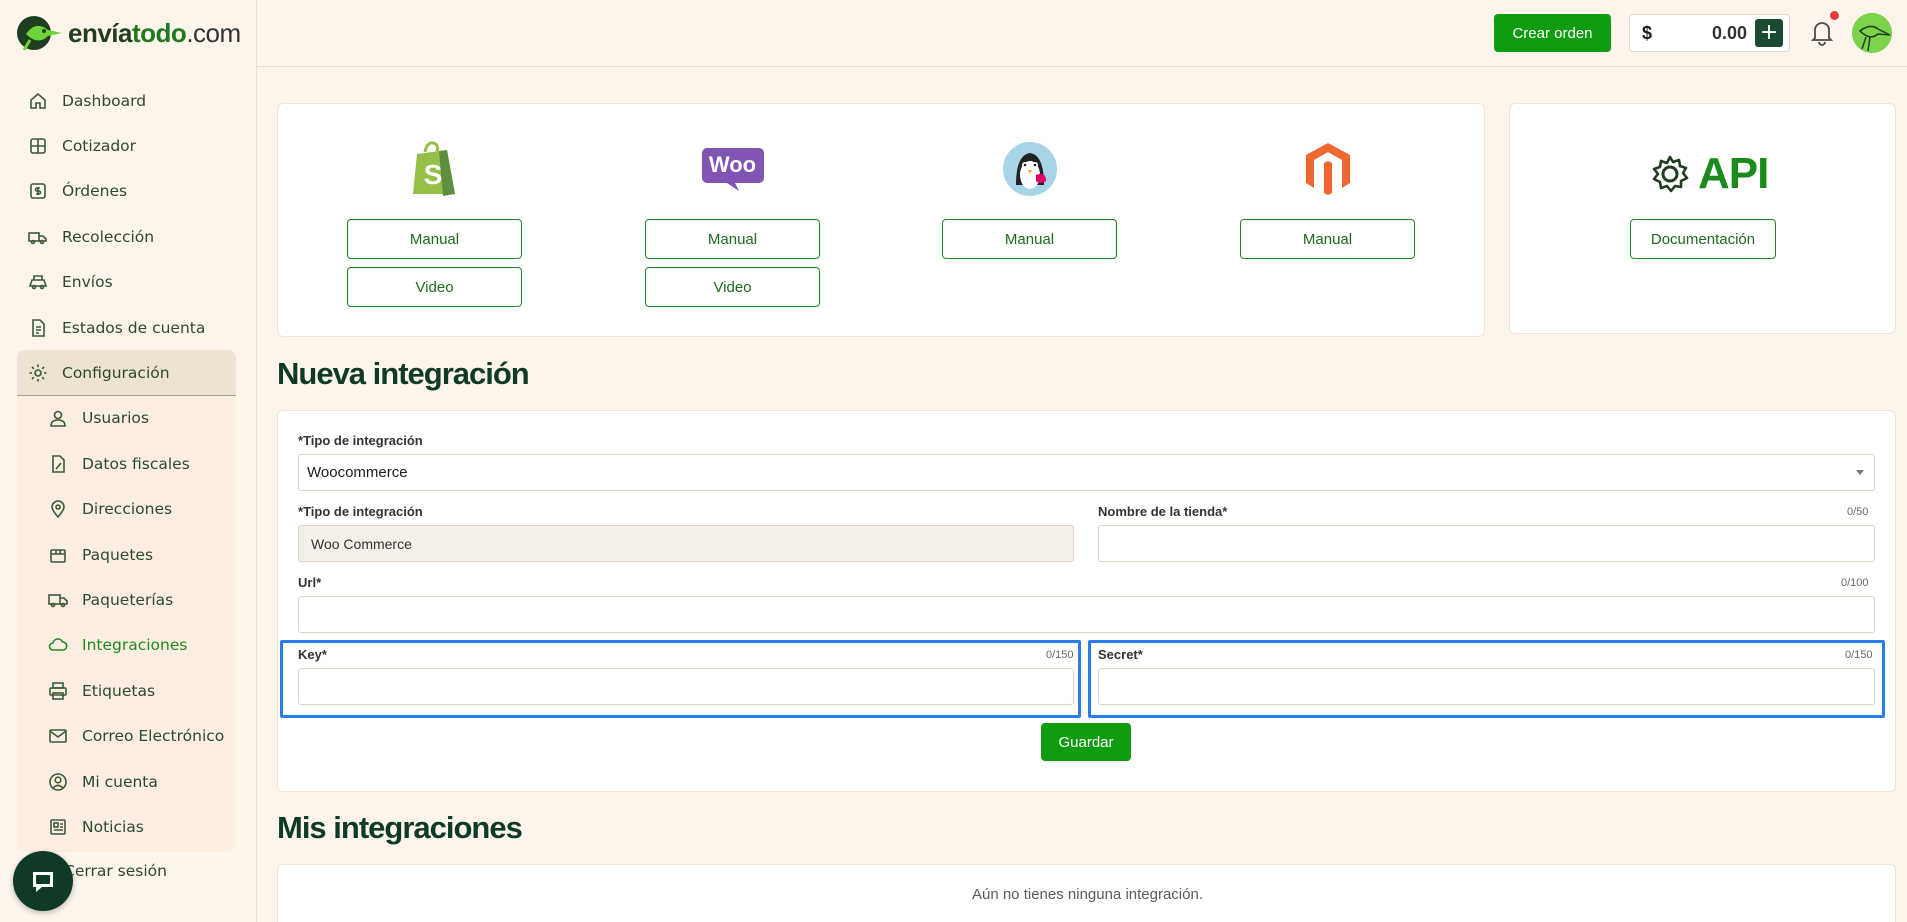 This screenshot has width=1907, height=922. I want to click on envelope-icon, so click(58, 736).